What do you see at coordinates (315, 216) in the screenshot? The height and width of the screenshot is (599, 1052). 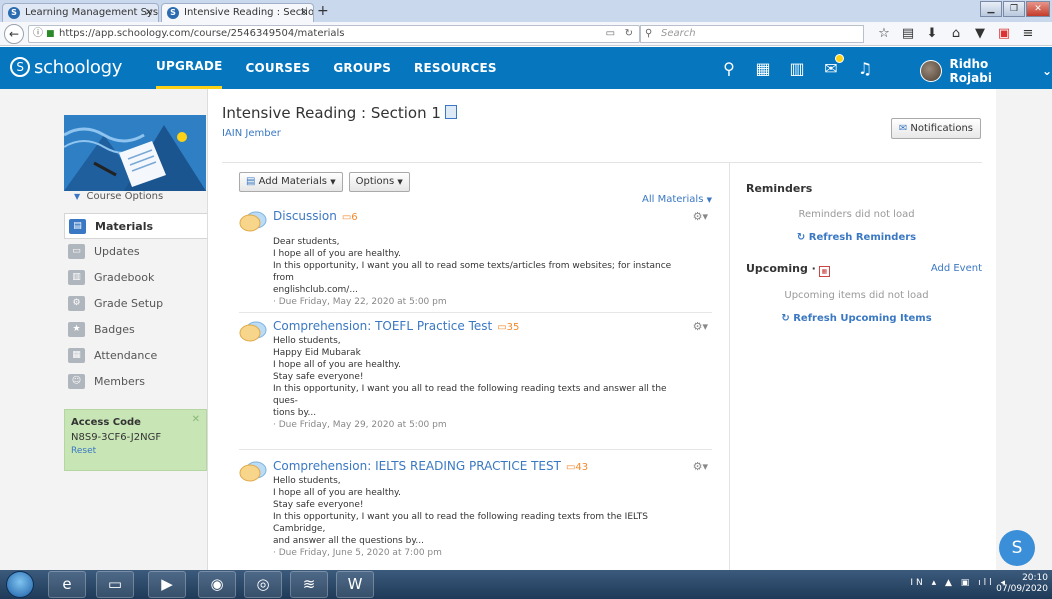 I see `material-title: Discussion ▭6` at bounding box center [315, 216].